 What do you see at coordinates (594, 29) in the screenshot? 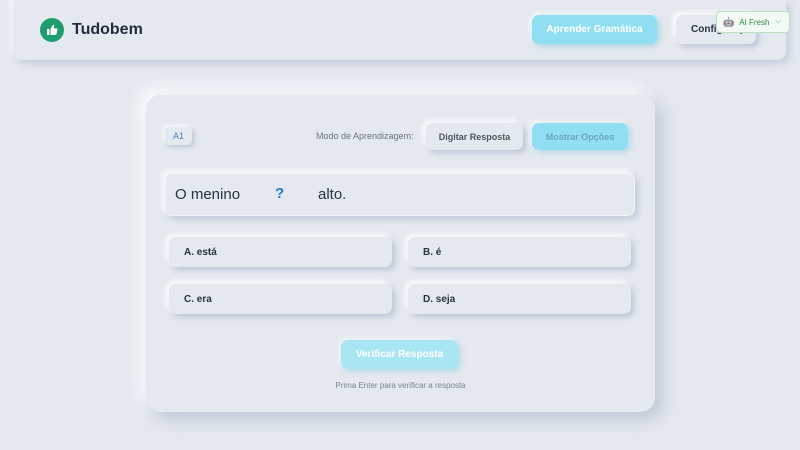
I see `learn-grammar-button: Aprender Gramática` at bounding box center [594, 29].